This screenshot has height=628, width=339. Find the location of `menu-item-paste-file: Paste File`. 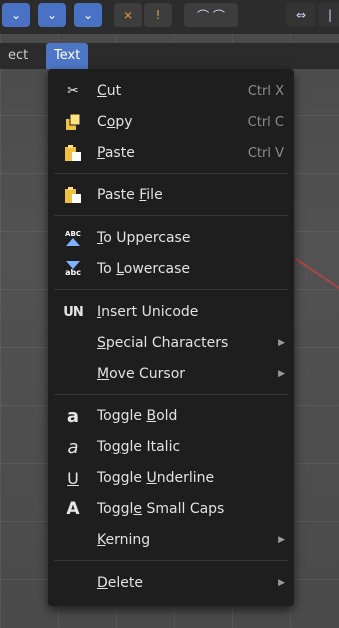

menu-item-paste-file: Paste File is located at coordinates (171, 195).